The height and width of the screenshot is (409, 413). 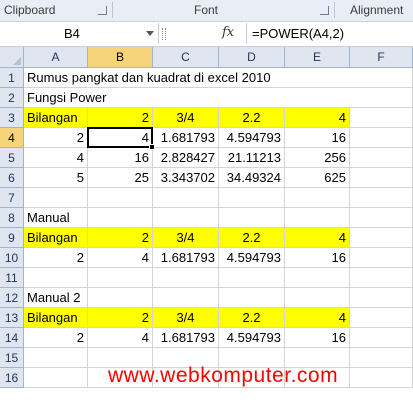 I want to click on cell-f7, so click(x=381, y=198).